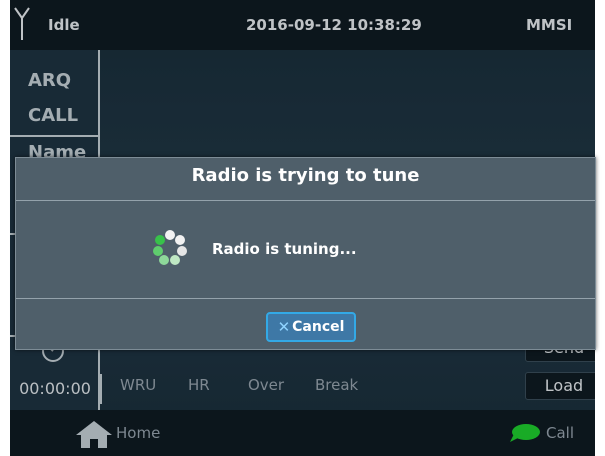 This screenshot has height=456, width=605. What do you see at coordinates (284, 327) in the screenshot?
I see `close-icon: ✕` at bounding box center [284, 327].